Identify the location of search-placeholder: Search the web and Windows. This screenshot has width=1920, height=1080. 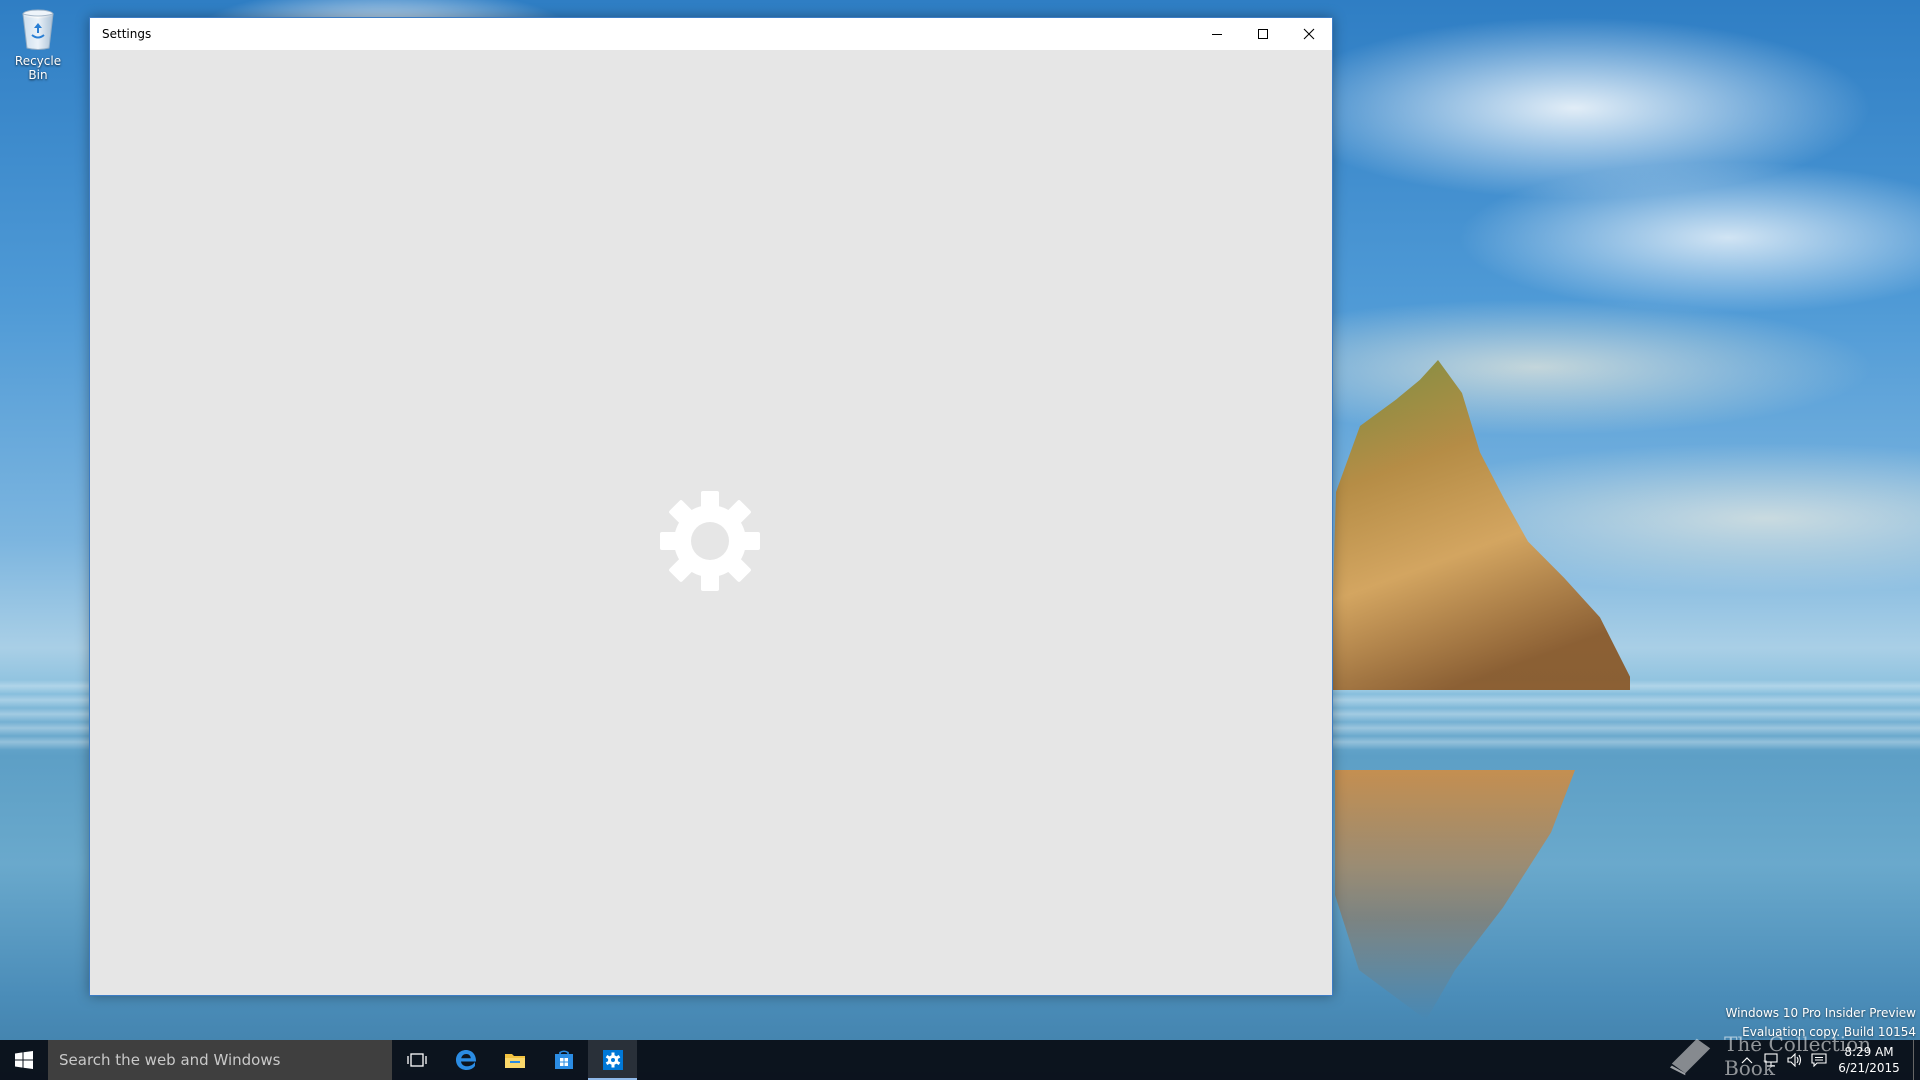
(170, 1060).